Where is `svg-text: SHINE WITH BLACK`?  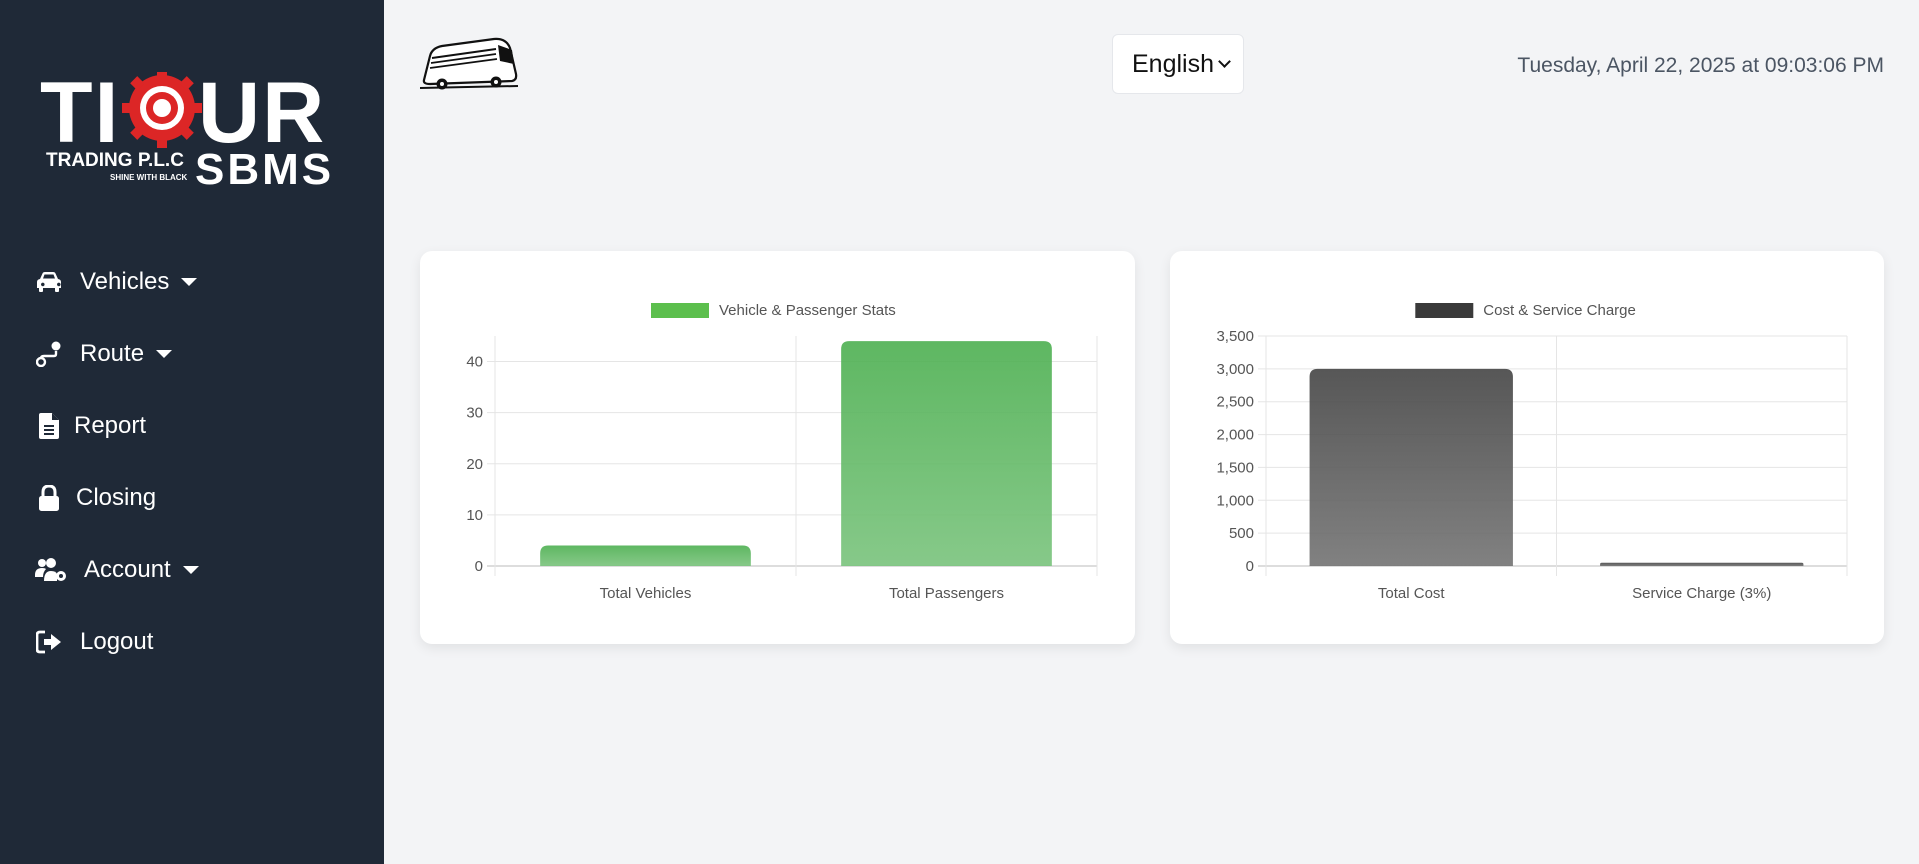
svg-text: SHINE WITH BLACK is located at coordinates (149, 177).